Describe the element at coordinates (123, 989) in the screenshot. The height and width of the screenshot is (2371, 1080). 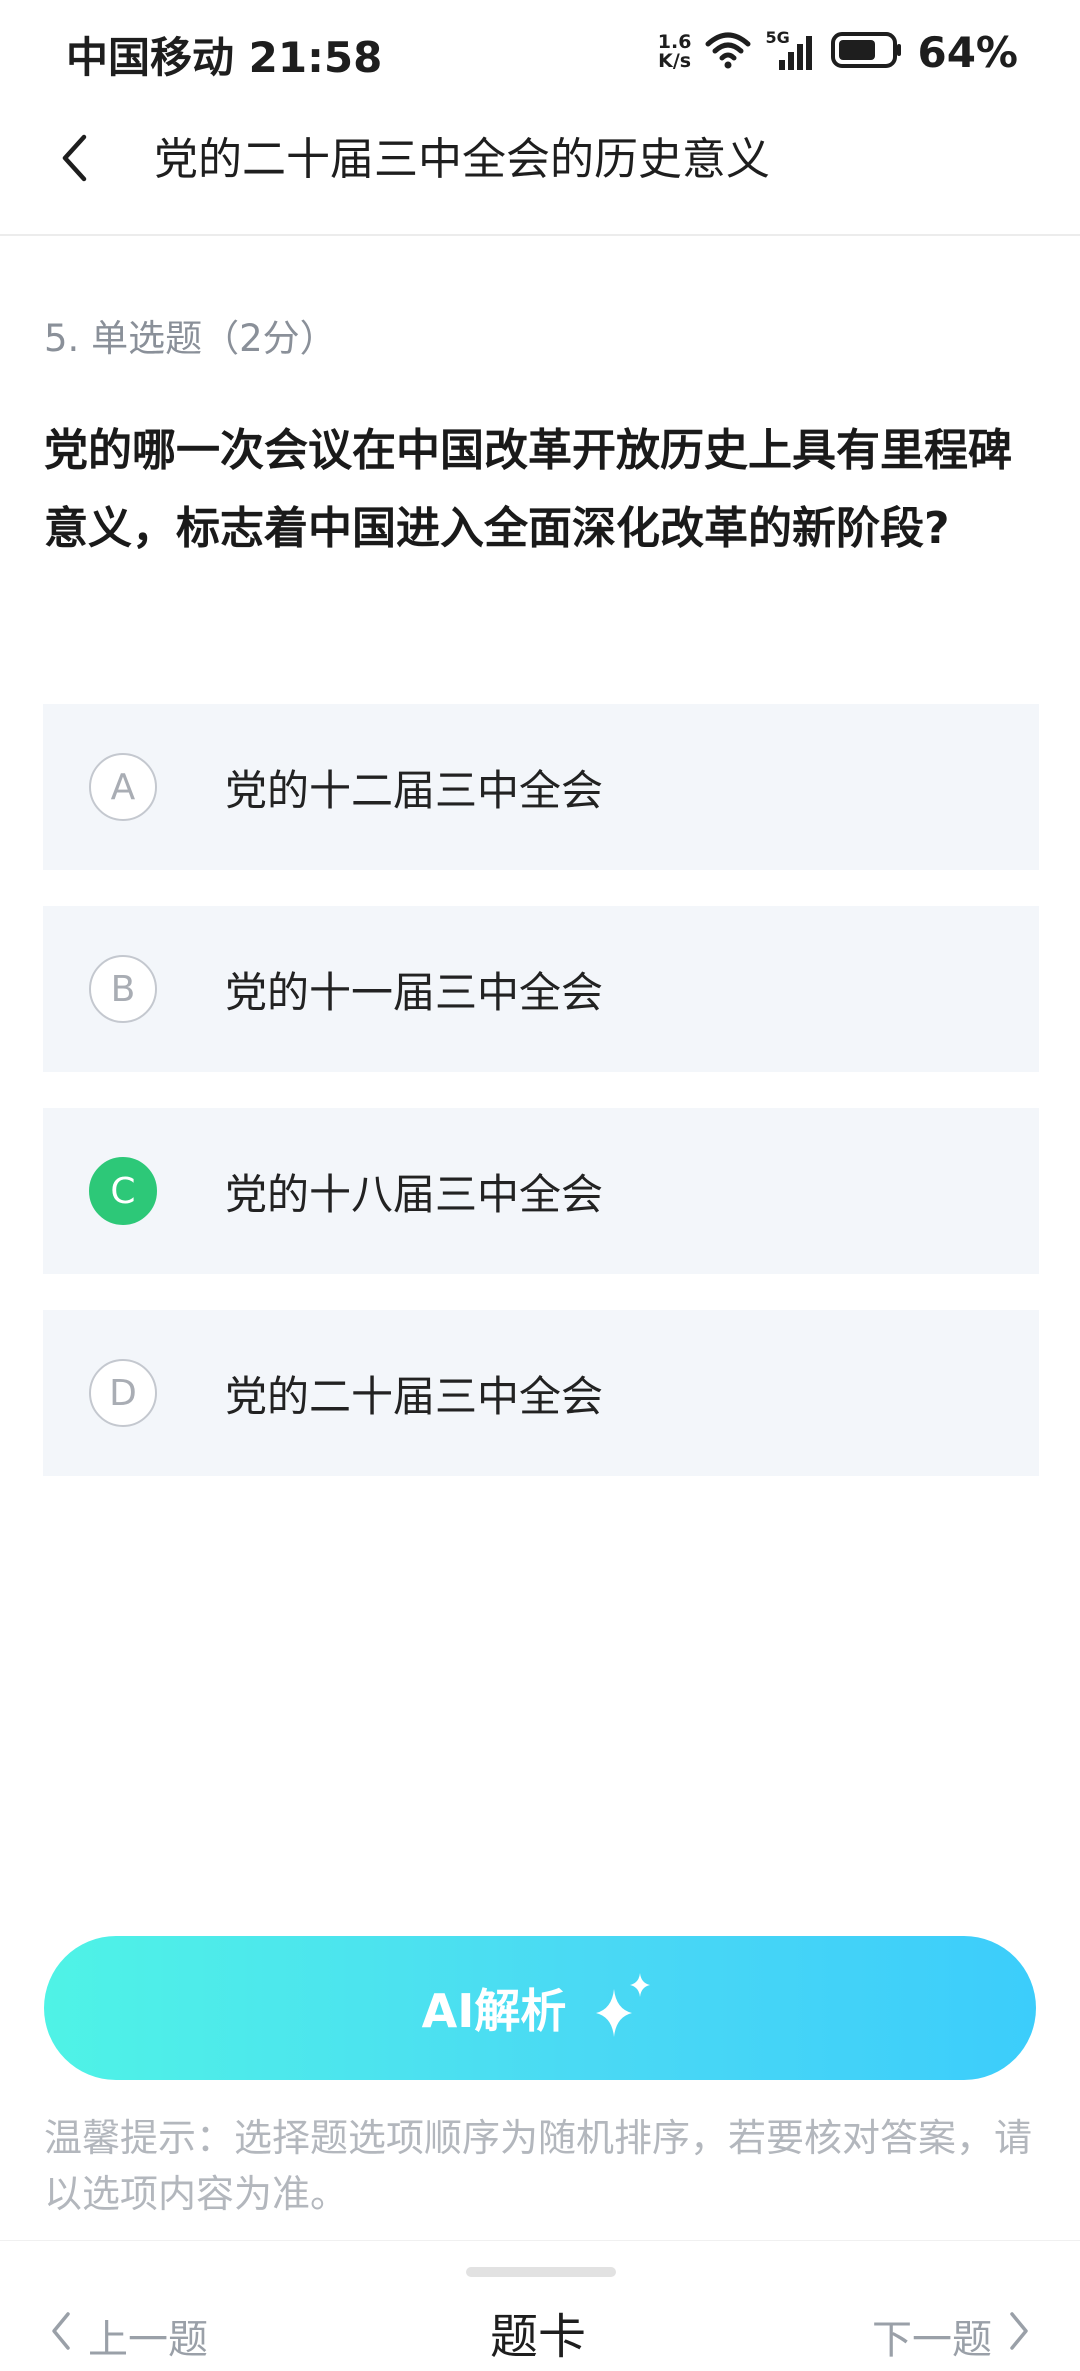
I see `option-letter-badge: B` at that location.